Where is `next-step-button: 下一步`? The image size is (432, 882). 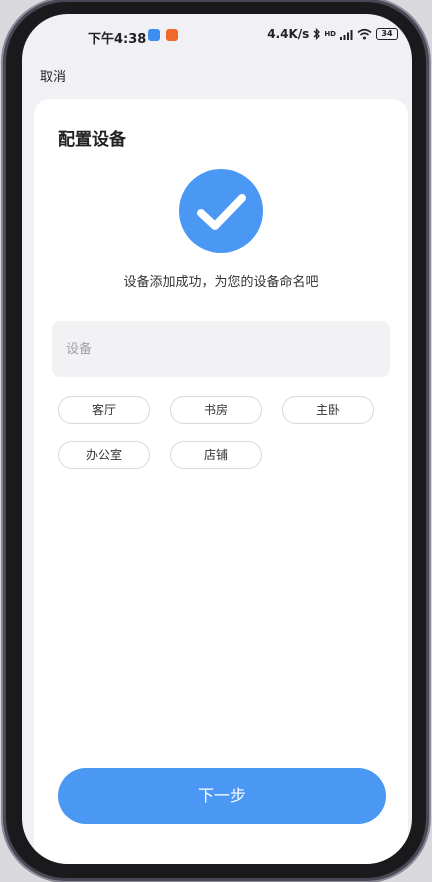
next-step-button: 下一步 is located at coordinates (222, 796).